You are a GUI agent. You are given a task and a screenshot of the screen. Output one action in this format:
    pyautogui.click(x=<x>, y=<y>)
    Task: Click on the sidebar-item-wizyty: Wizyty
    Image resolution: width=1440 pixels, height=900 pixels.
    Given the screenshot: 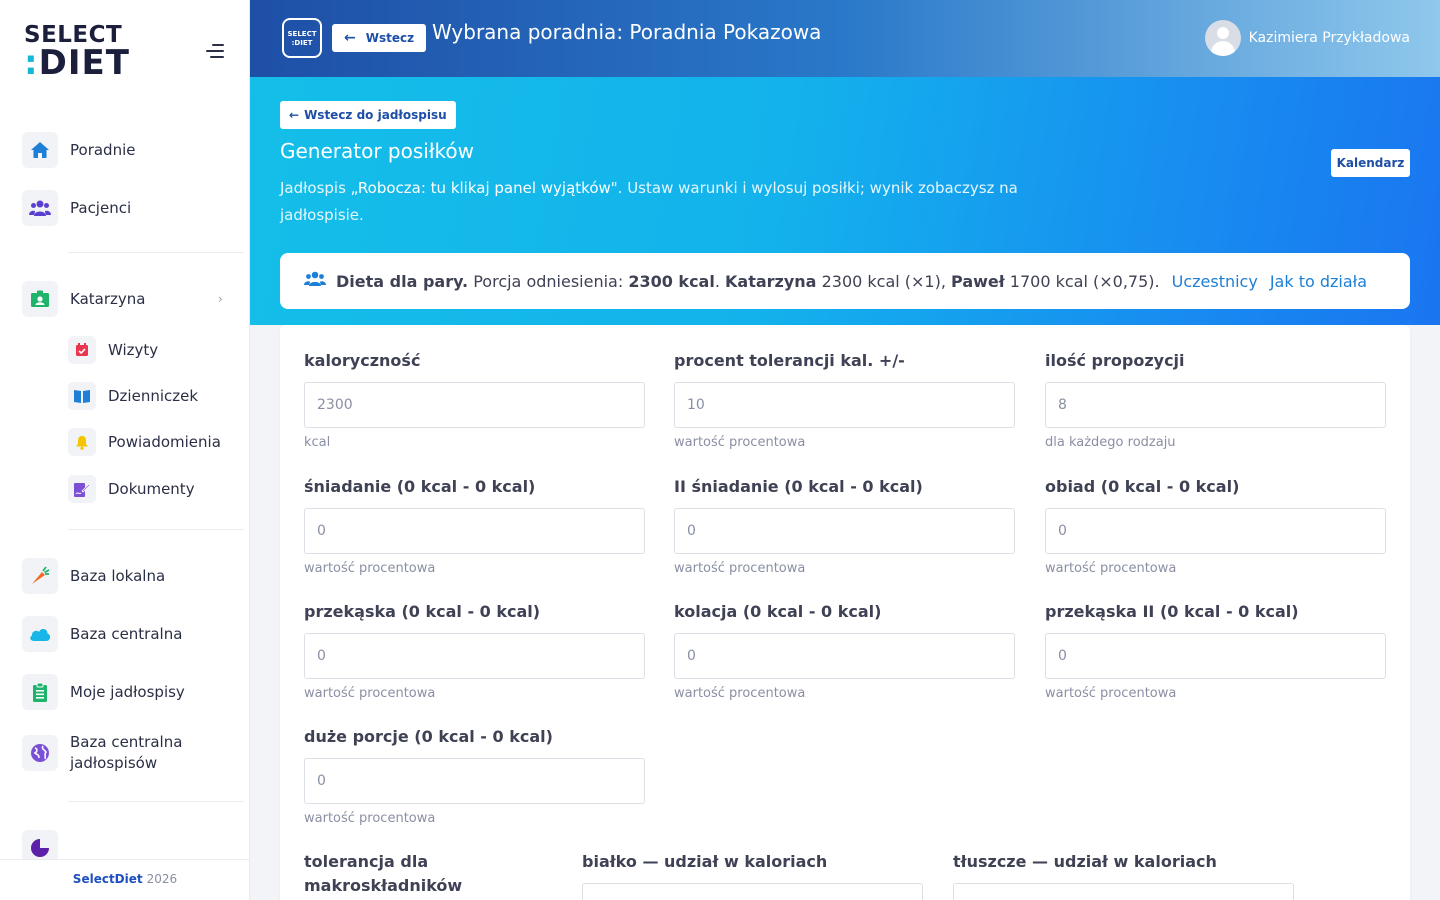 What is the action you would take?
    pyautogui.click(x=113, y=350)
    